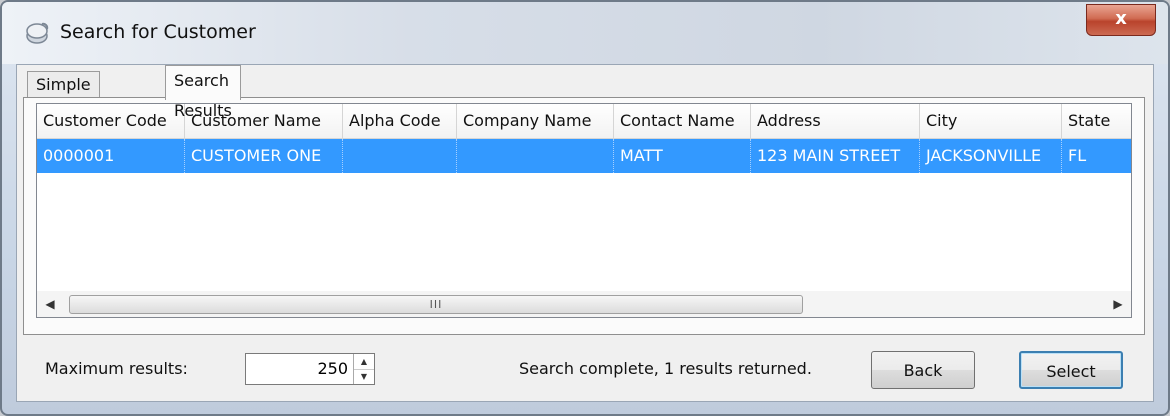 Image resolution: width=1170 pixels, height=416 pixels. Describe the element at coordinates (310, 369) in the screenshot. I see `max-results-spinner: 250 ▲ ▼` at that location.